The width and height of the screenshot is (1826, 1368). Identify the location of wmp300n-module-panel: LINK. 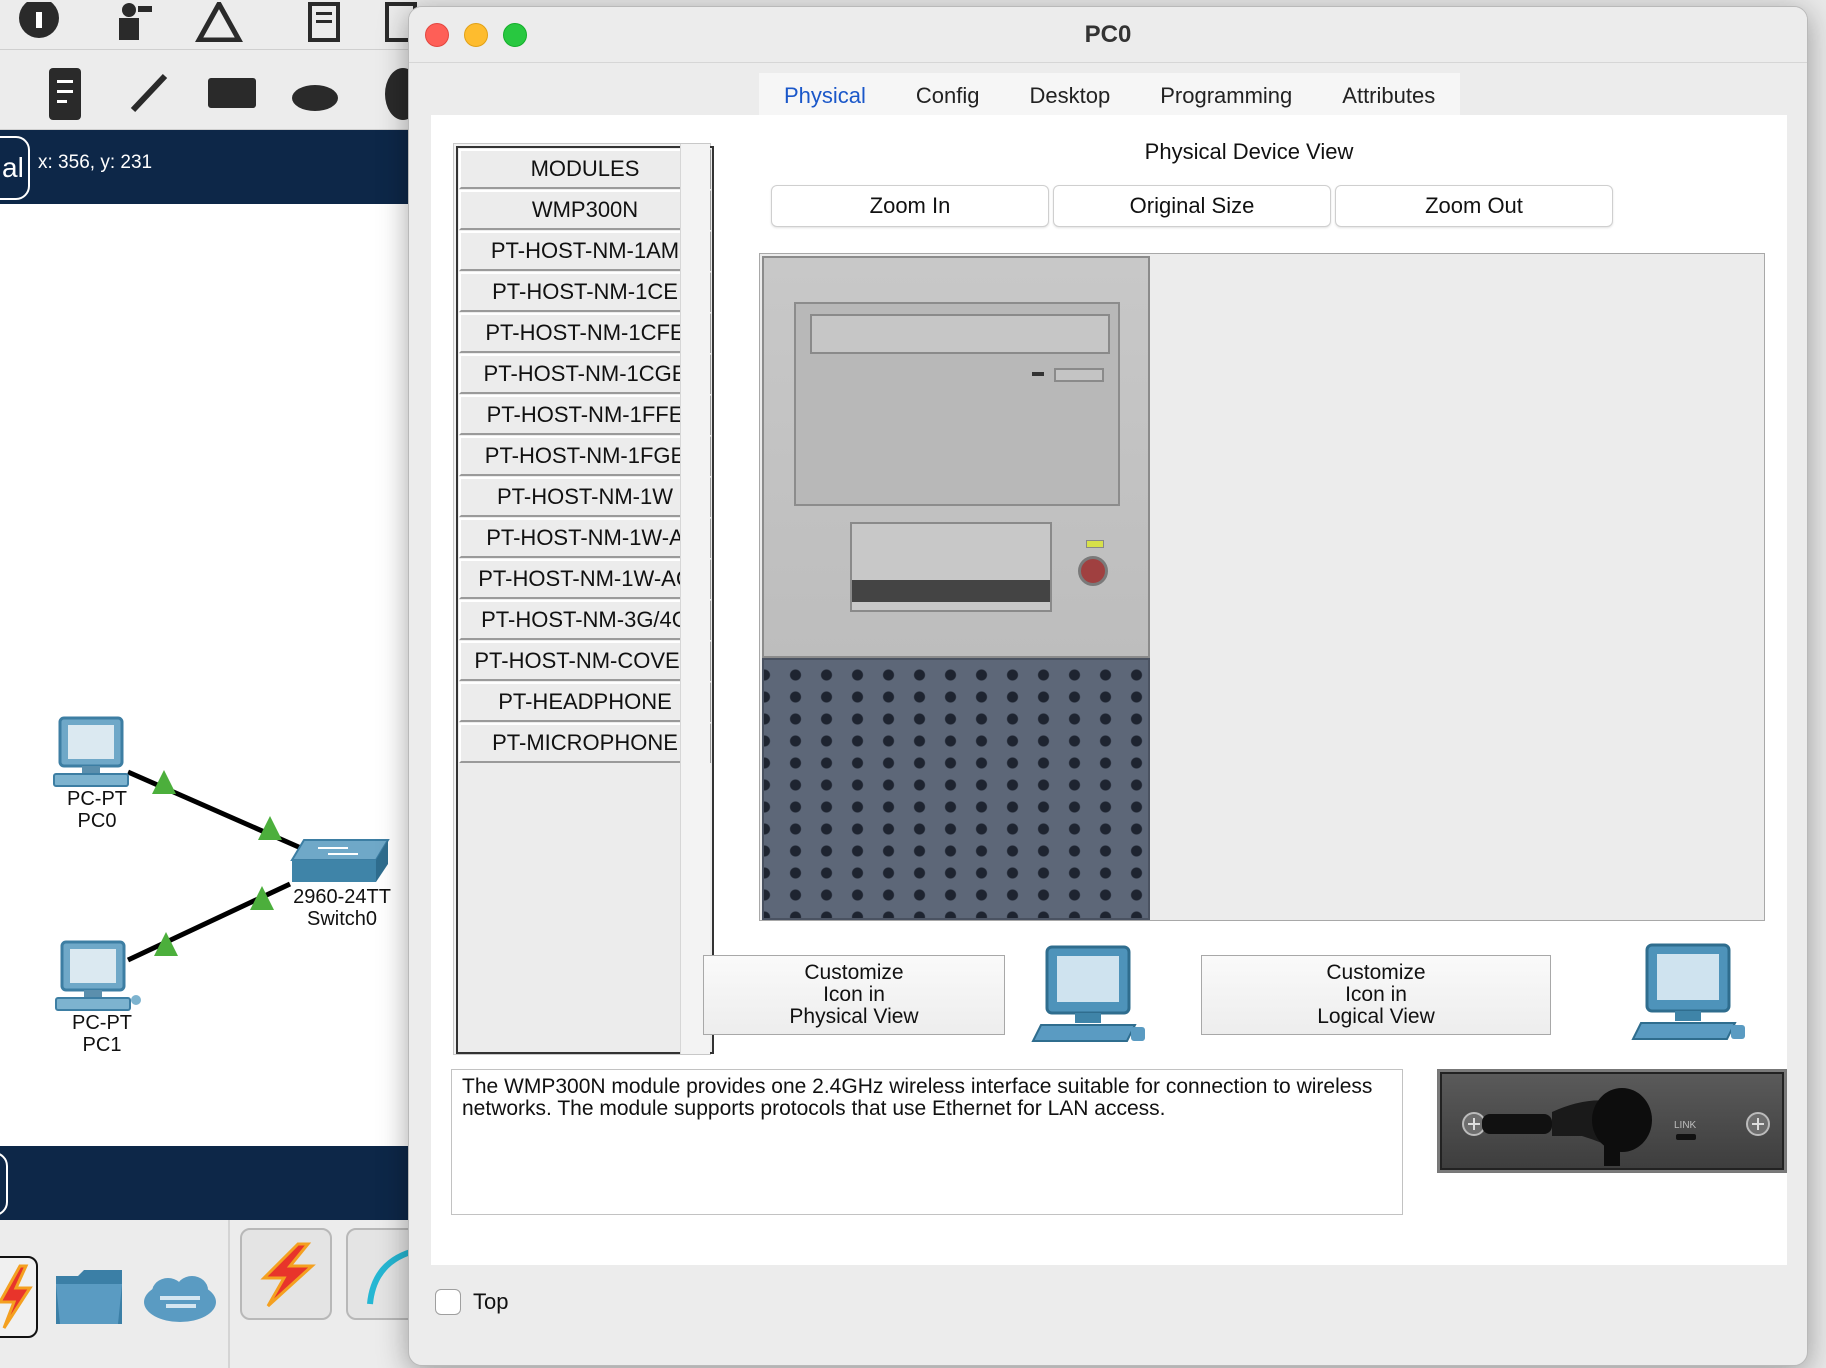
(1612, 1121).